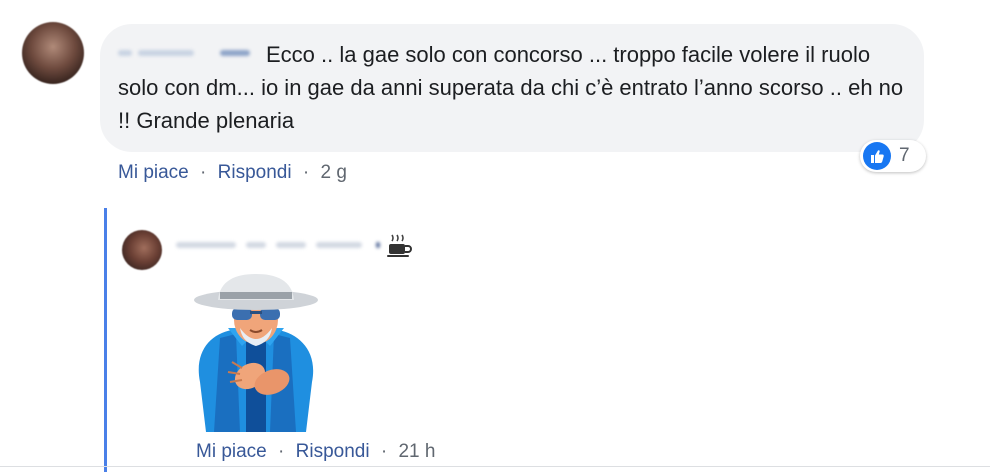 The height and width of the screenshot is (472, 990). Describe the element at coordinates (255, 353) in the screenshot. I see `clapping-old-man-sticker` at that location.